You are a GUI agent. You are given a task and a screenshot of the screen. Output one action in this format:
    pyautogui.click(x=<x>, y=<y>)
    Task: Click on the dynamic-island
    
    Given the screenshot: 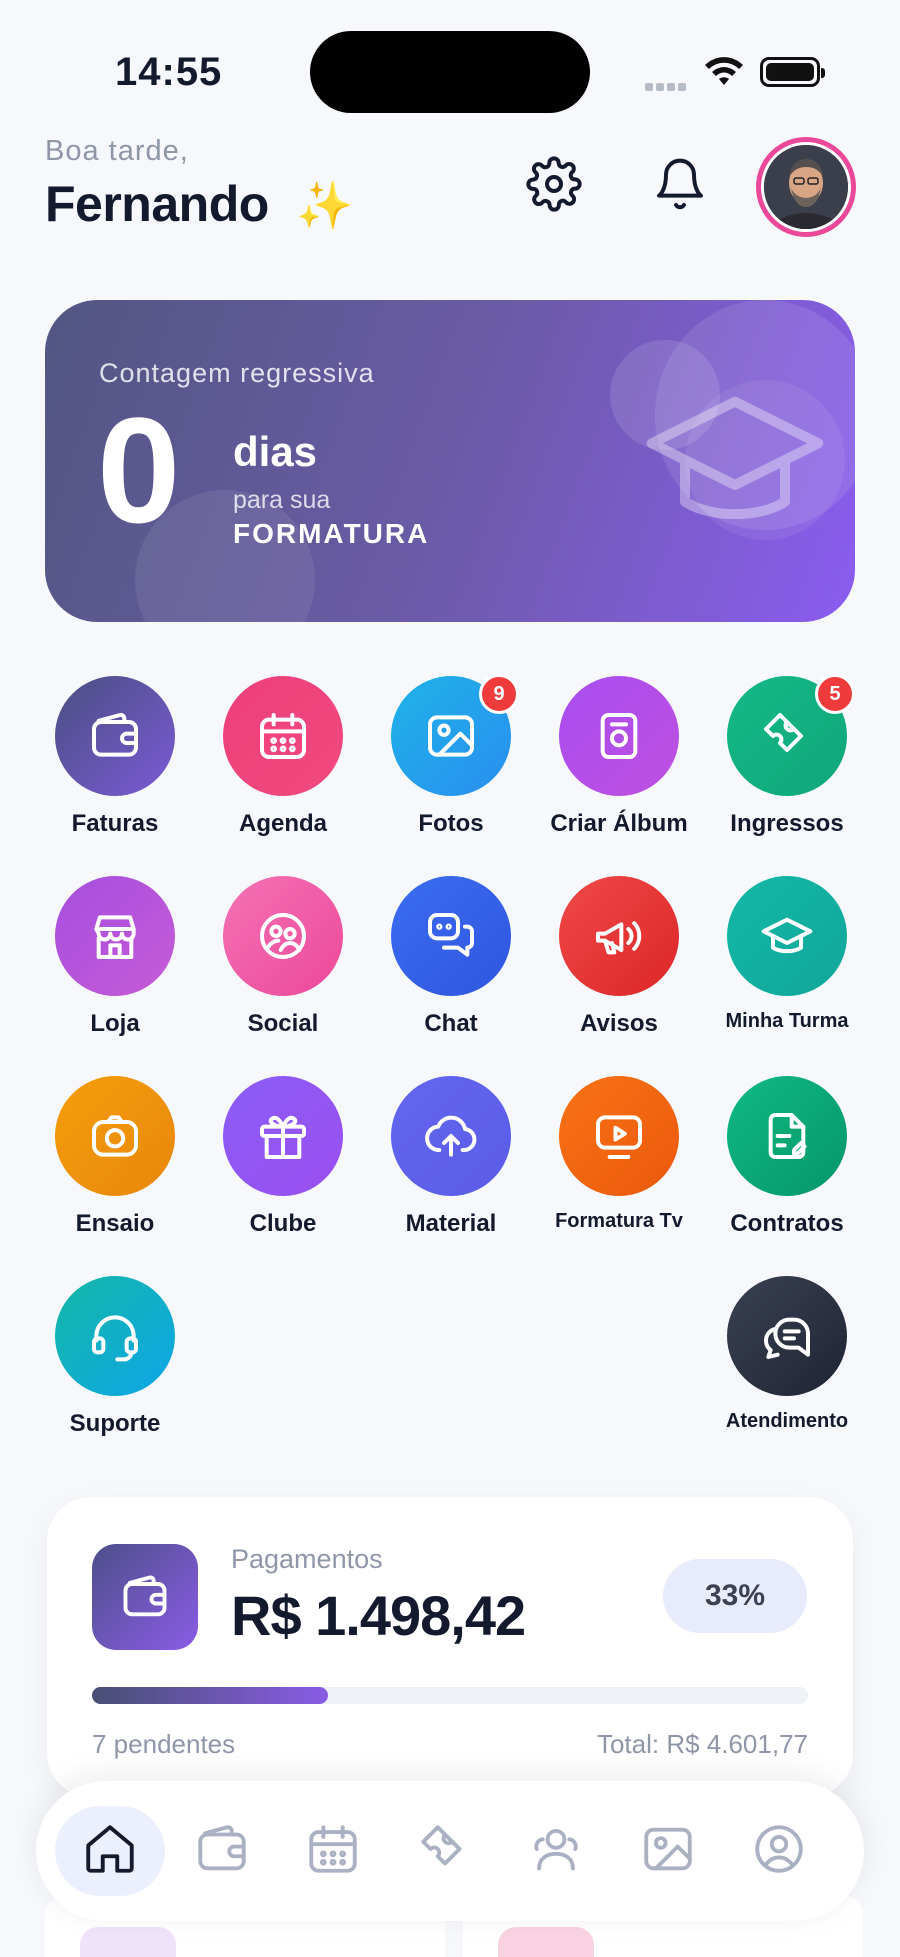 What is the action you would take?
    pyautogui.click(x=450, y=72)
    